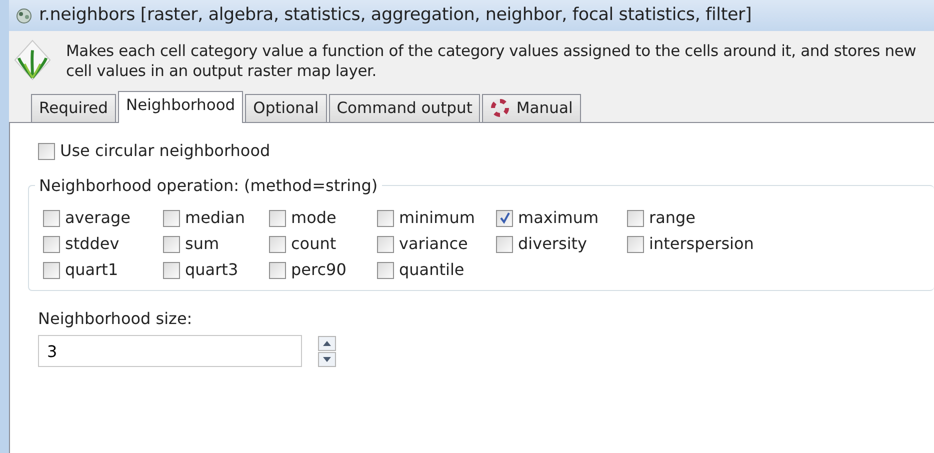  Describe the element at coordinates (215, 218) in the screenshot. I see `checkbox-label: median` at that location.